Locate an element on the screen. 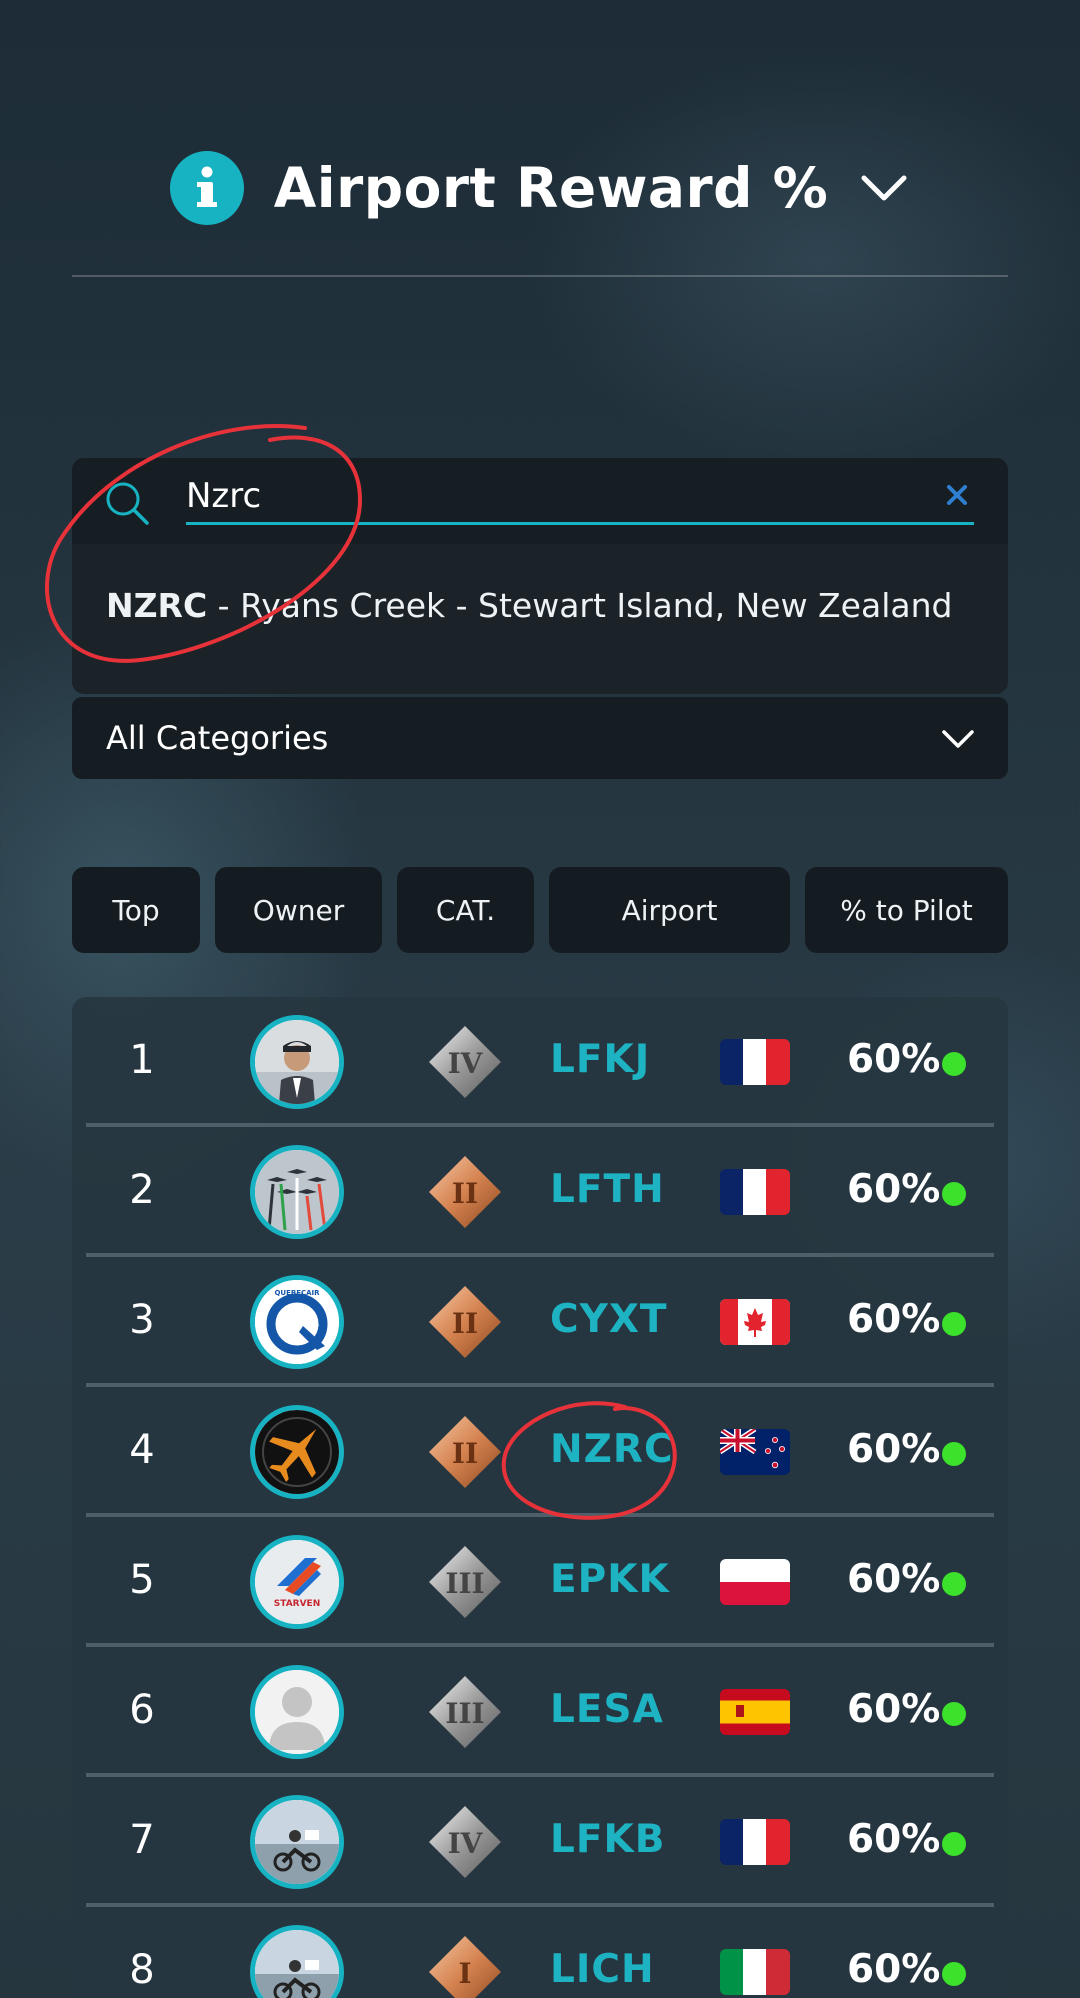  italy-flag-icon is located at coordinates (755, 1972).